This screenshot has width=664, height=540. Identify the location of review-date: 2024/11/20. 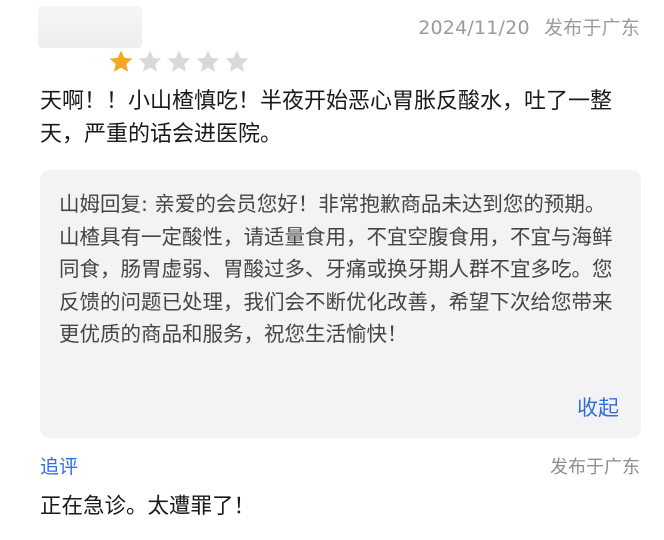
(474, 28).